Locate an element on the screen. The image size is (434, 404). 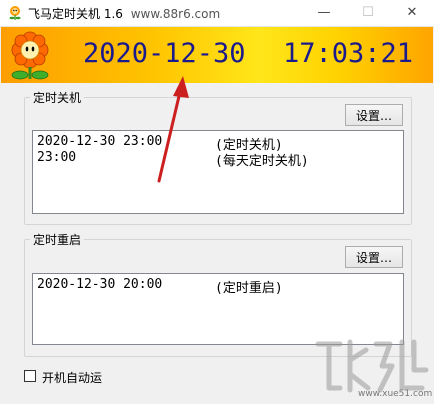
current-date: 2020-12-30 is located at coordinates (164, 53).